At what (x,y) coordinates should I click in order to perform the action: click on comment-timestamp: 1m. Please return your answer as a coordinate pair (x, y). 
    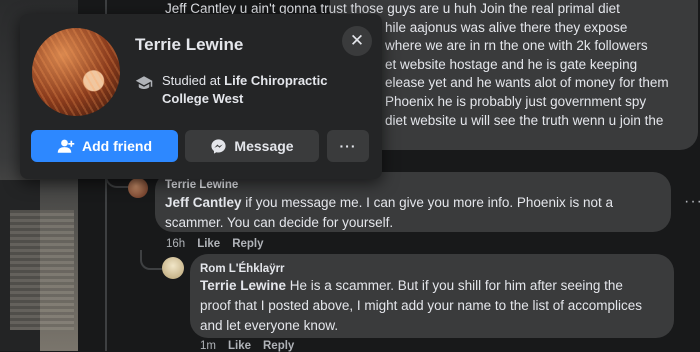
    Looking at the image, I should click on (208, 346).